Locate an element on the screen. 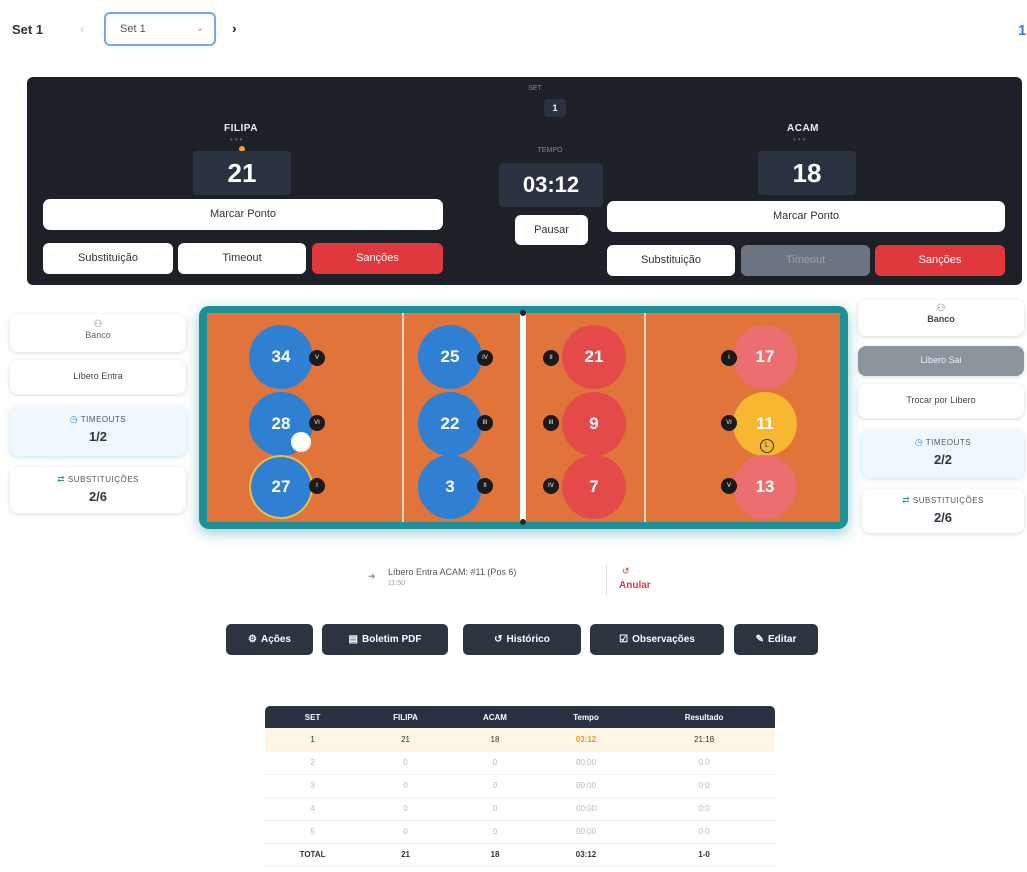  home-team-dots: ••• is located at coordinates (237, 139).